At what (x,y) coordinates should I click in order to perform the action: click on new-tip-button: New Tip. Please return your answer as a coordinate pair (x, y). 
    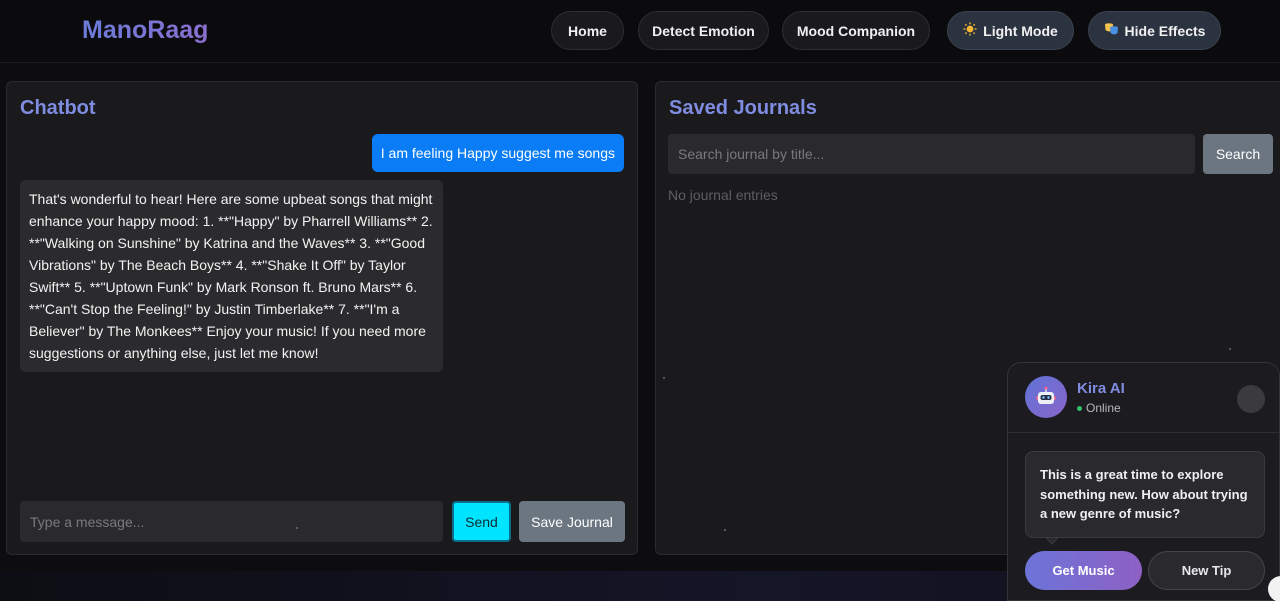
    Looking at the image, I should click on (1206, 570).